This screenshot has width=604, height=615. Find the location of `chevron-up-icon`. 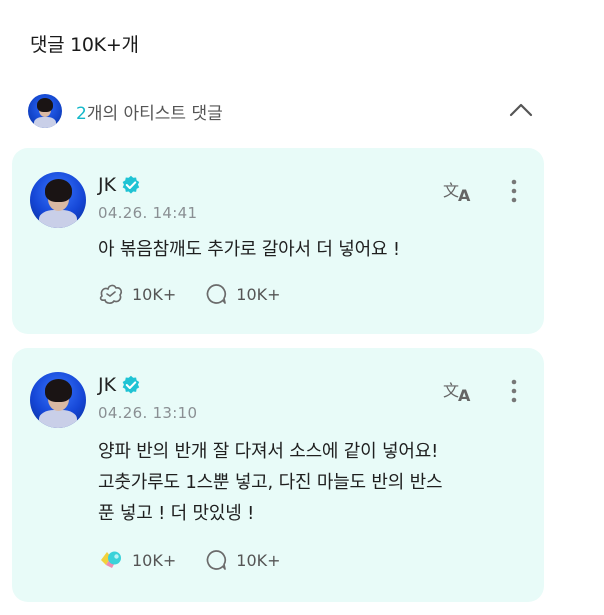

chevron-up-icon is located at coordinates (521, 110).